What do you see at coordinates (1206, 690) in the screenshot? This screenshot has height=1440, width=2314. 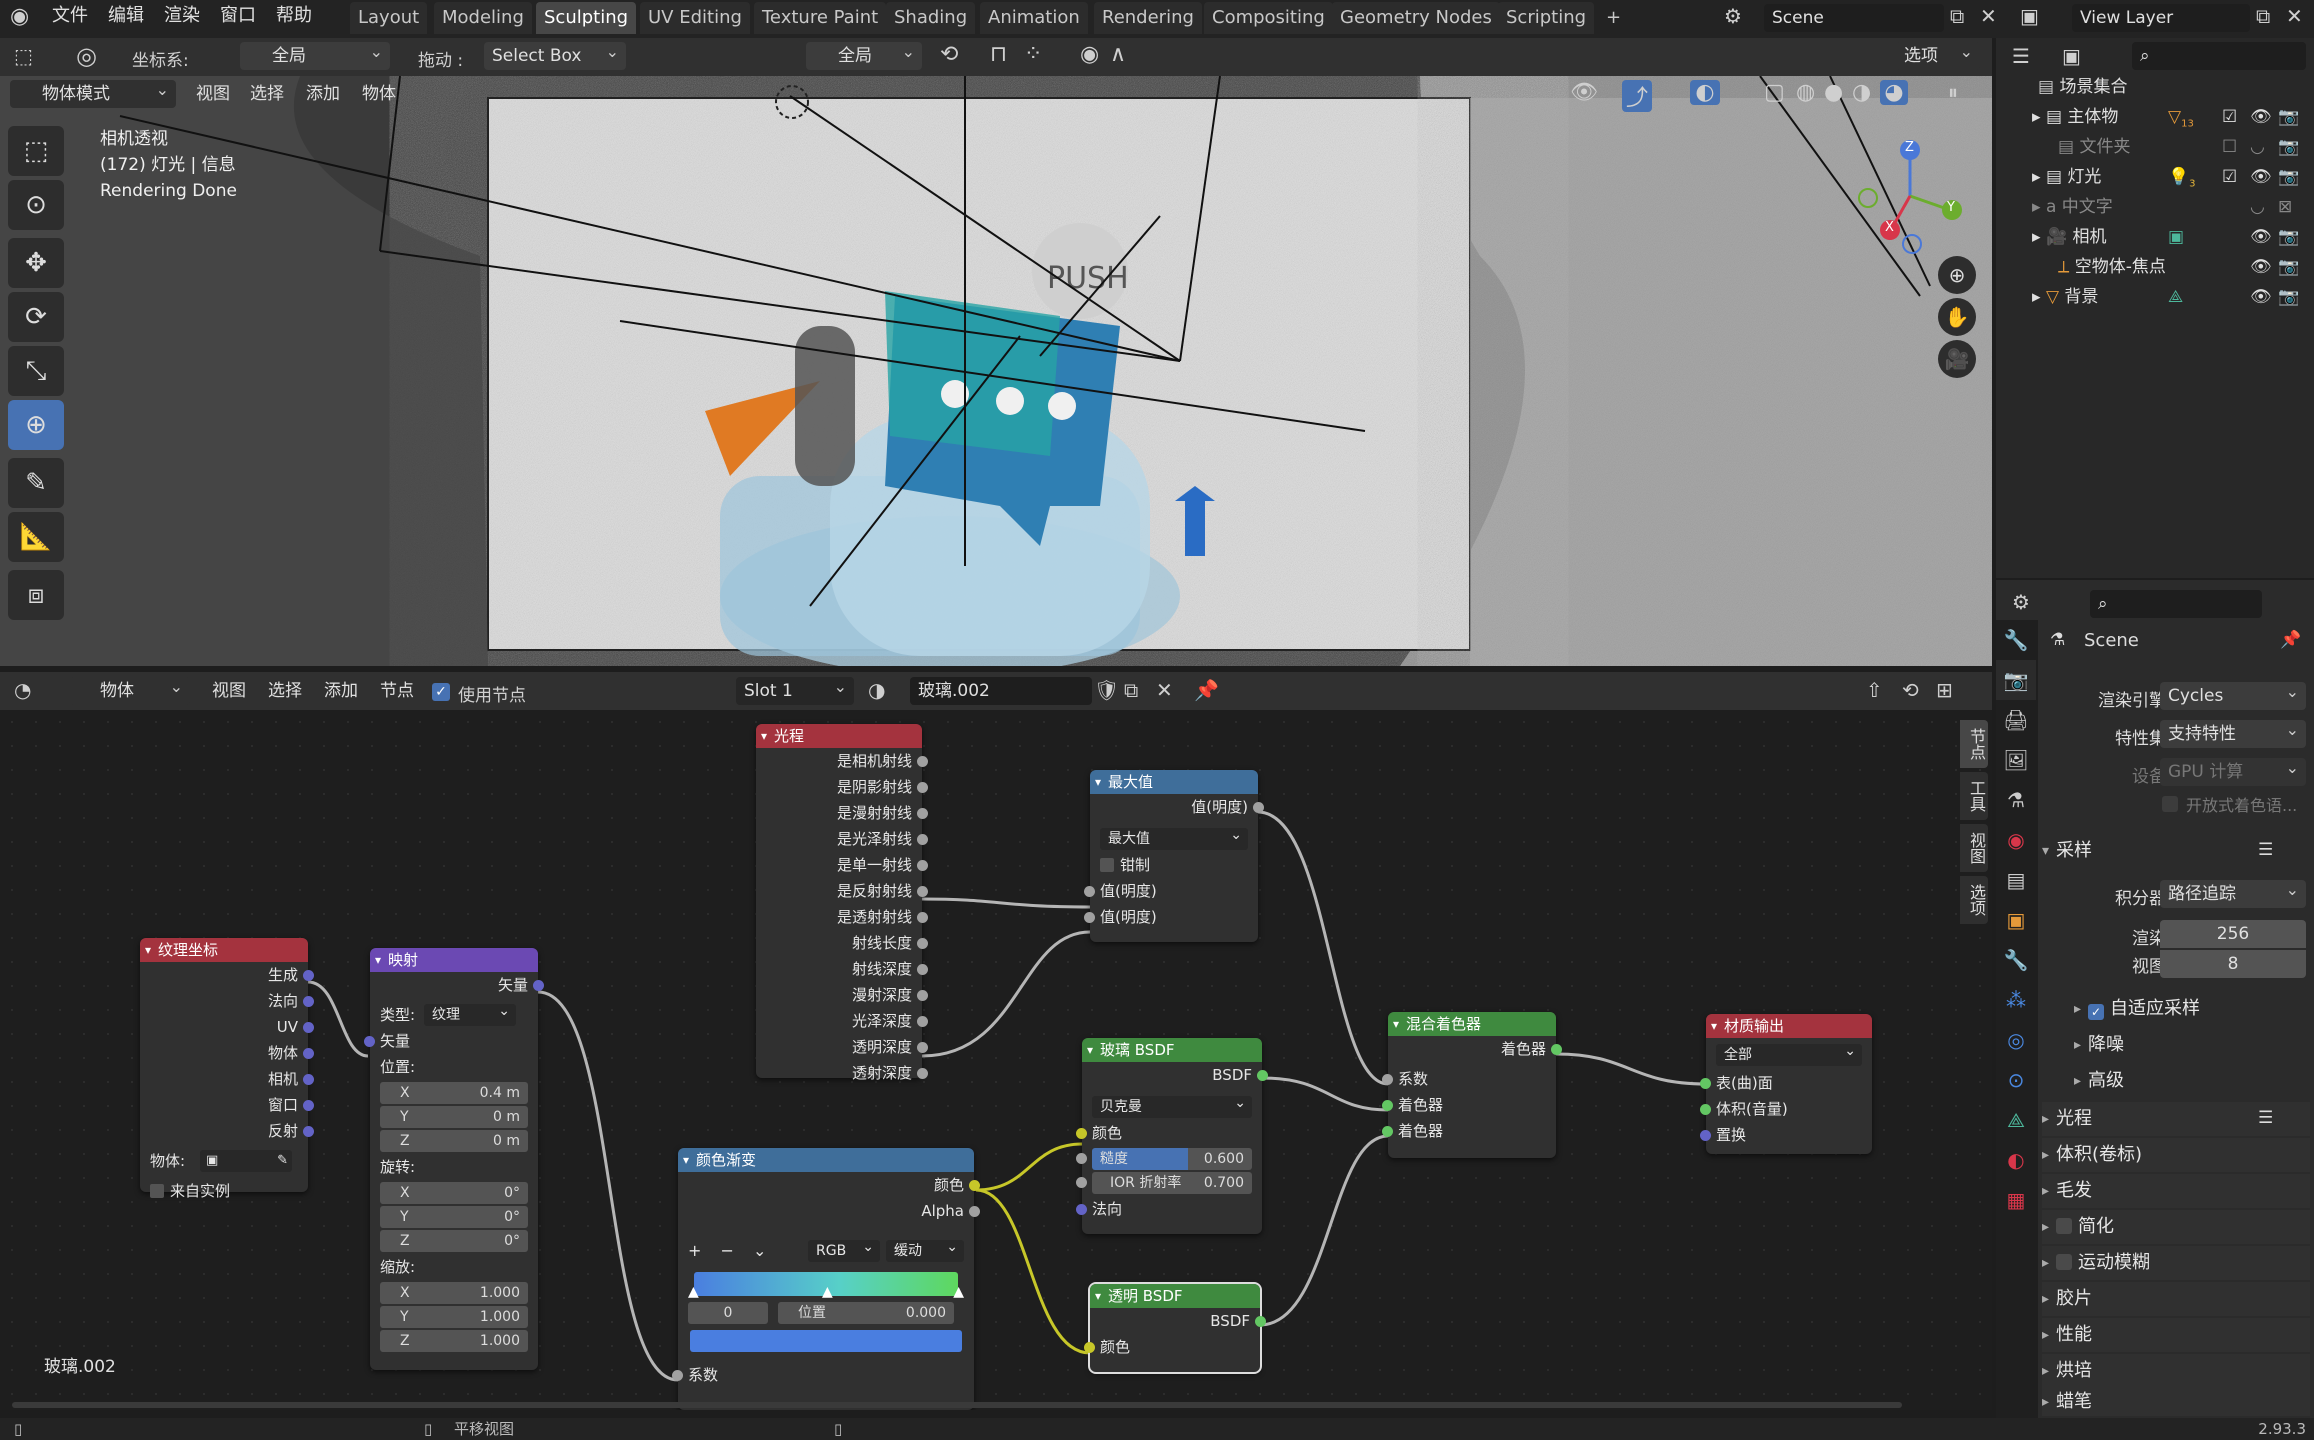 I see `pin-icon: 📌` at bounding box center [1206, 690].